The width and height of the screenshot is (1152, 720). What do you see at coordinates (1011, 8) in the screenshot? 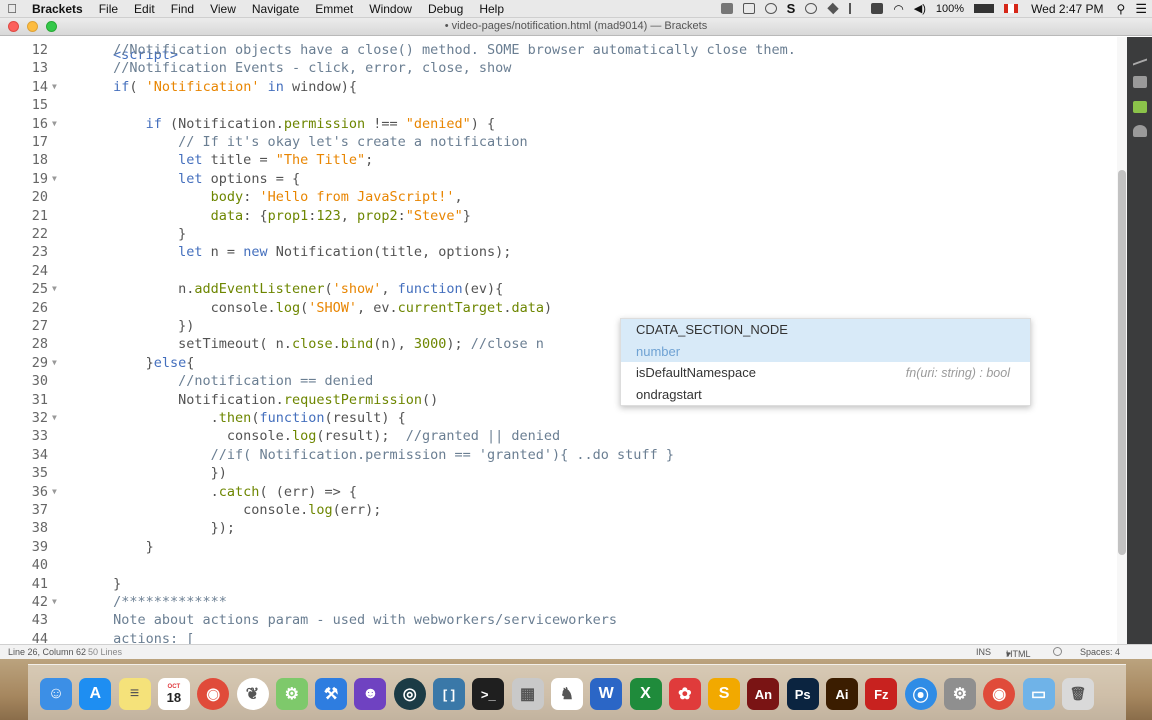
I see `flag-icon` at bounding box center [1011, 8].